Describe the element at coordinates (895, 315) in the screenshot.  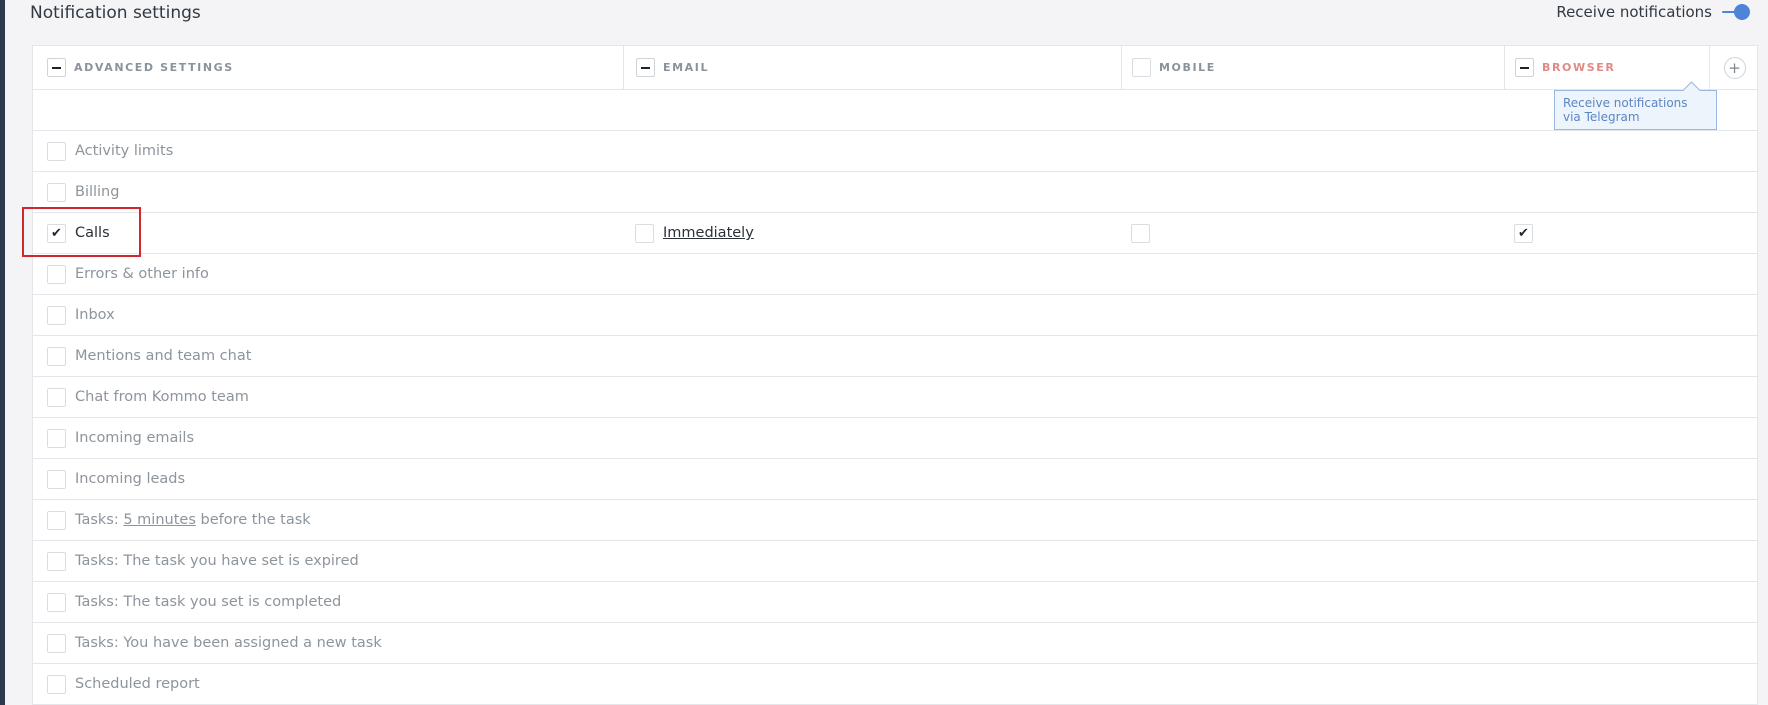
I see `table-row: Inbox` at that location.